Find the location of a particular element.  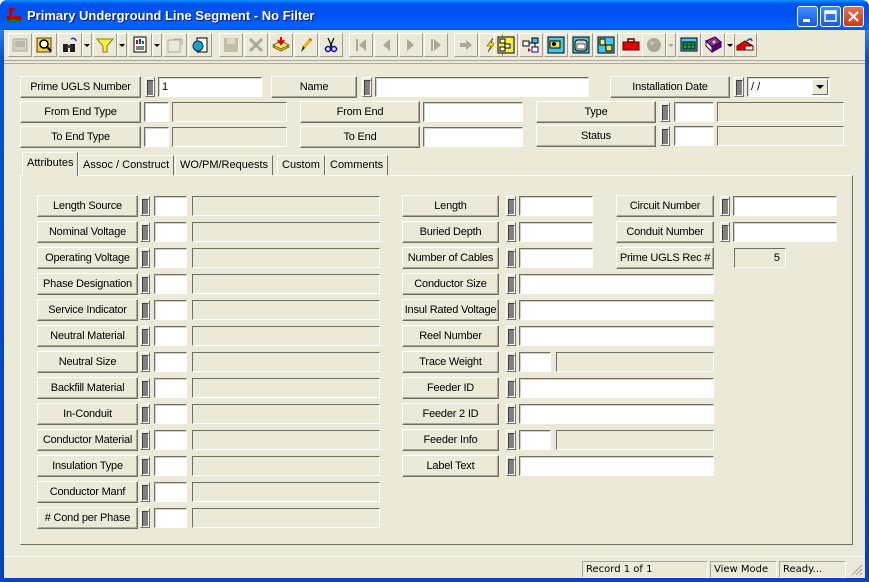

label-text-input is located at coordinates (616, 466).